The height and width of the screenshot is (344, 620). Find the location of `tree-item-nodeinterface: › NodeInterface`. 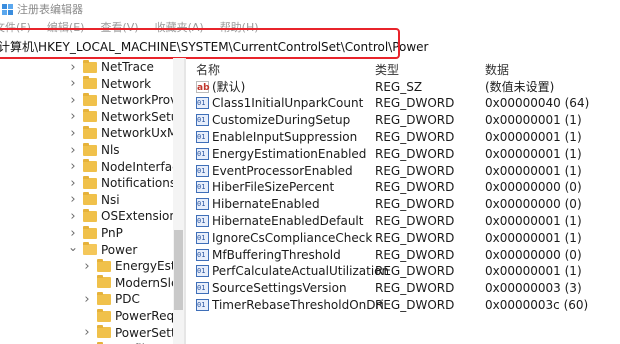

tree-item-nodeinterface: › NodeInterface is located at coordinates (126, 167).